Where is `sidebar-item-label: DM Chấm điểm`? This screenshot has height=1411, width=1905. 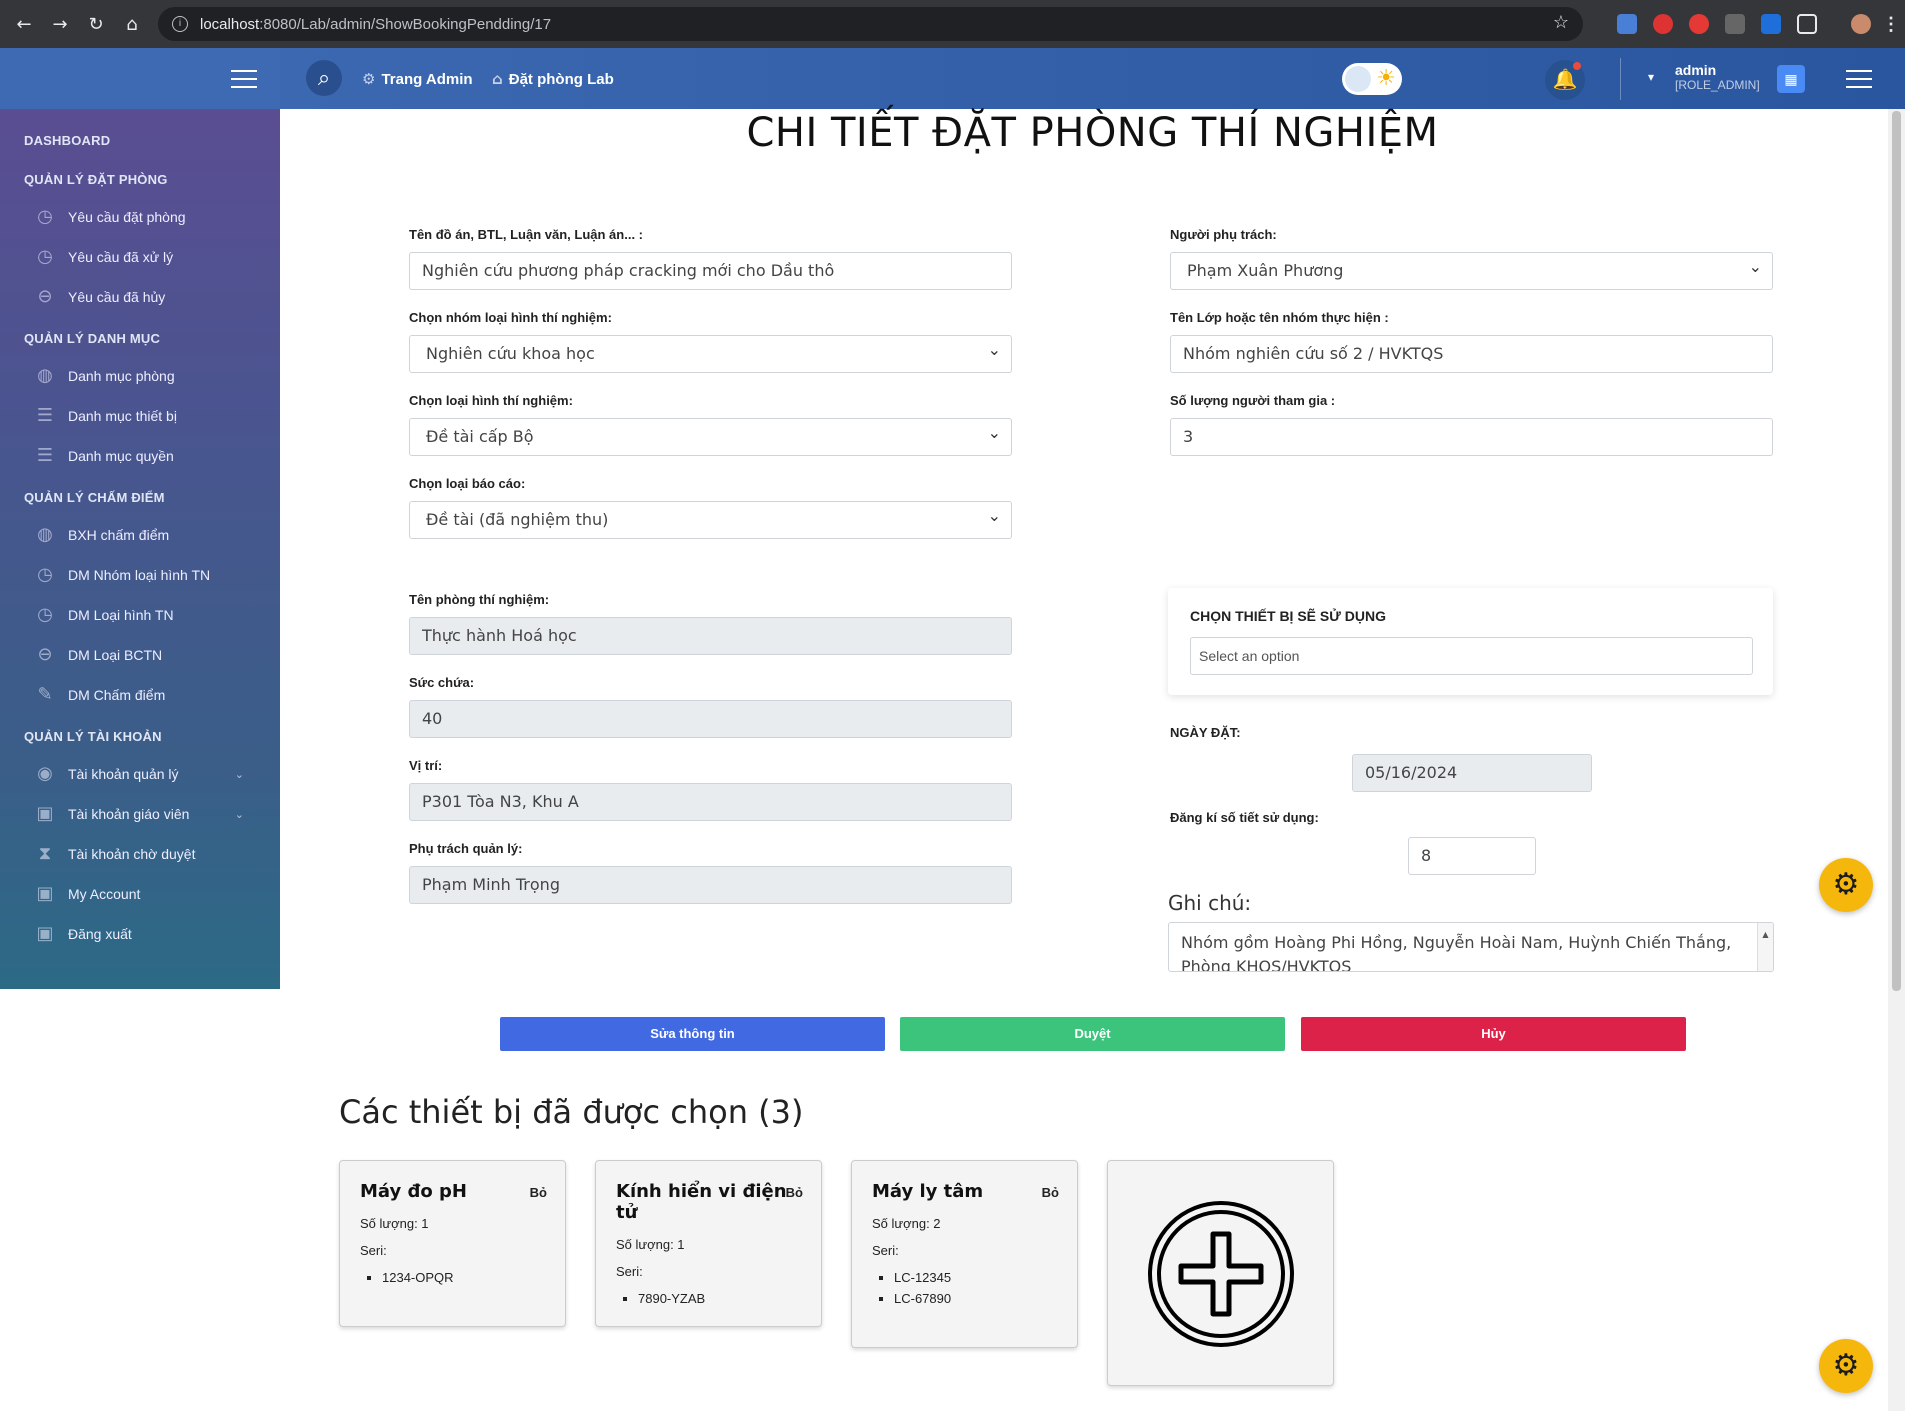
sidebar-item-label: DM Chấm điểm is located at coordinates (117, 695).